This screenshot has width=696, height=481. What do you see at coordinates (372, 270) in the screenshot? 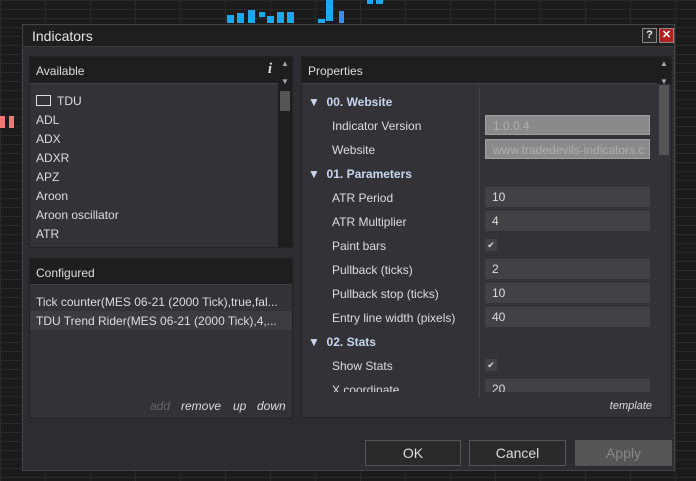
I see `prop-label: Pullback (ticks)` at bounding box center [372, 270].